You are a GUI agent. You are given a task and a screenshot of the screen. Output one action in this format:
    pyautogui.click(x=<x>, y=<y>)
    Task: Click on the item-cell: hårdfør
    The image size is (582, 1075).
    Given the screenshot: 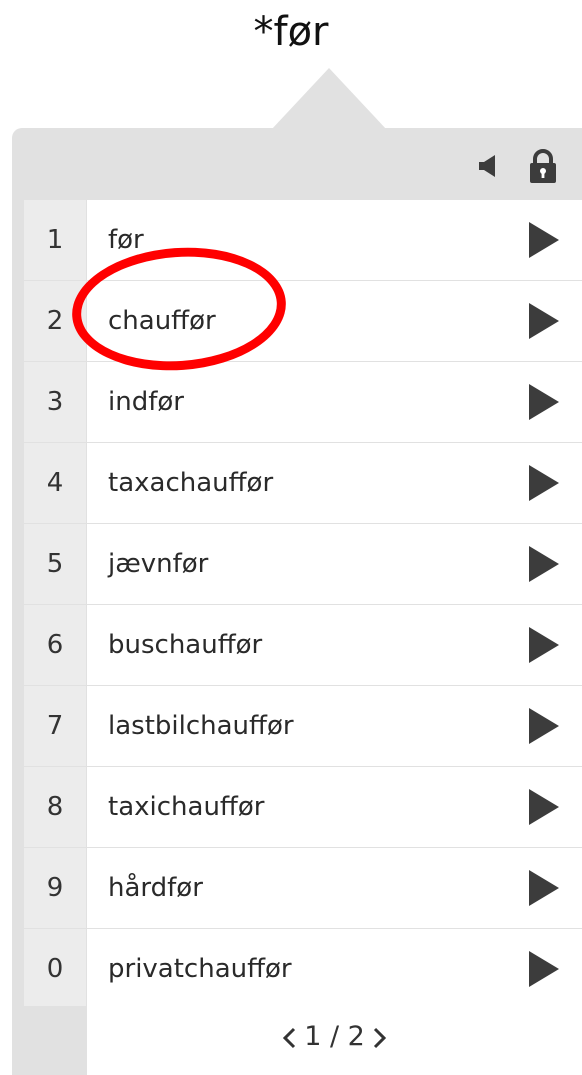 What is the action you would take?
    pyautogui.click(x=334, y=888)
    